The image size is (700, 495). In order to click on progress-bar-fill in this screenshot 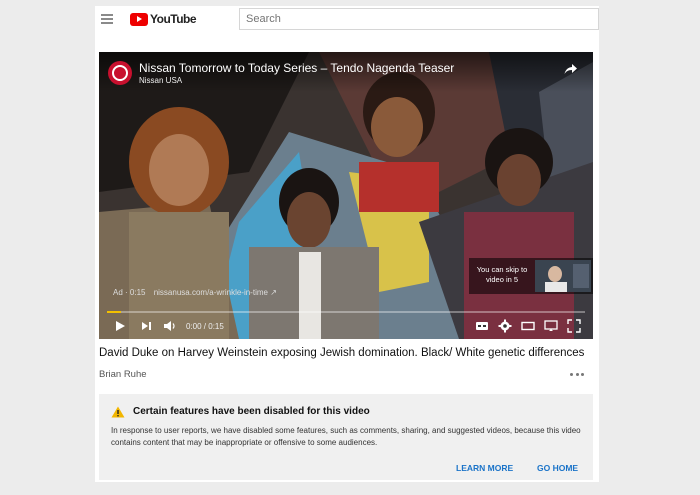, I will do `click(114, 312)`.